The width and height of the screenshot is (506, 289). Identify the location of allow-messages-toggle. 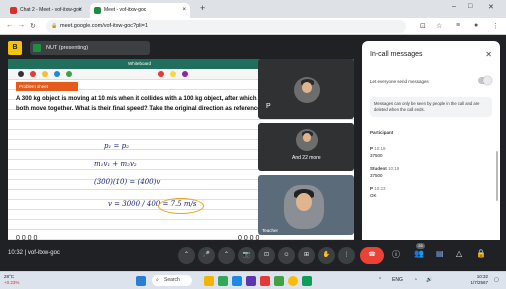
(485, 80).